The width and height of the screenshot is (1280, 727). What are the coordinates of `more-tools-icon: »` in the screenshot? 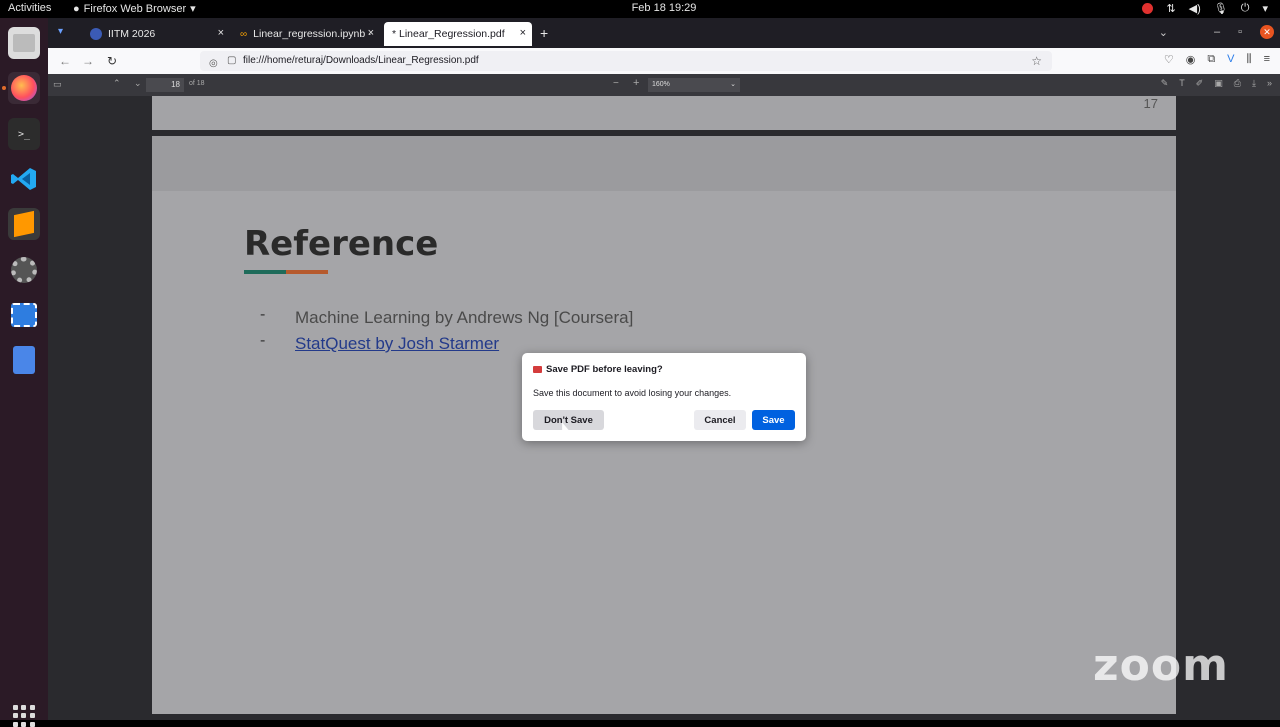 It's located at (1269, 83).